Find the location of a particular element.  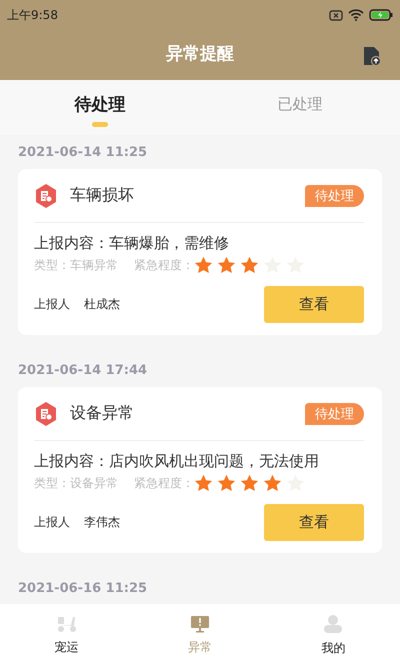

page-title: 异常提醒 is located at coordinates (200, 53).